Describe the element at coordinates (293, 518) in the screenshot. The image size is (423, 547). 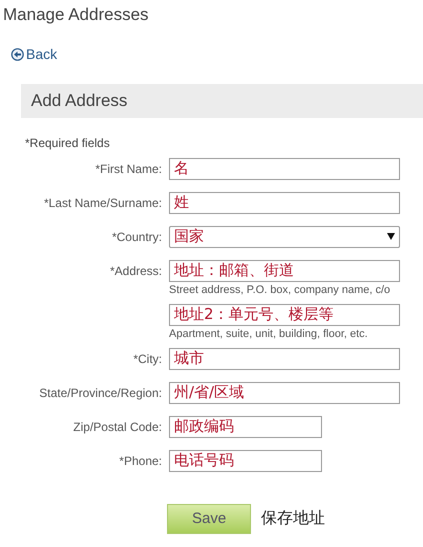
I see `save-annotation: 保存地址` at that location.